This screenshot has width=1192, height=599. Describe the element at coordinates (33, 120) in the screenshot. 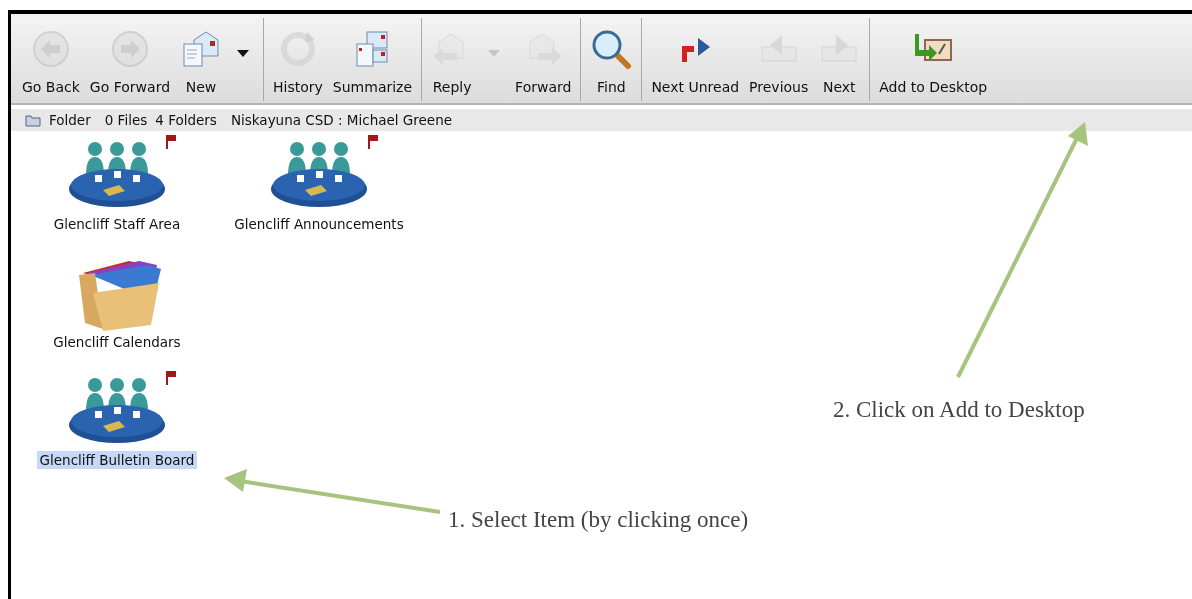

I see `folder-icon` at that location.